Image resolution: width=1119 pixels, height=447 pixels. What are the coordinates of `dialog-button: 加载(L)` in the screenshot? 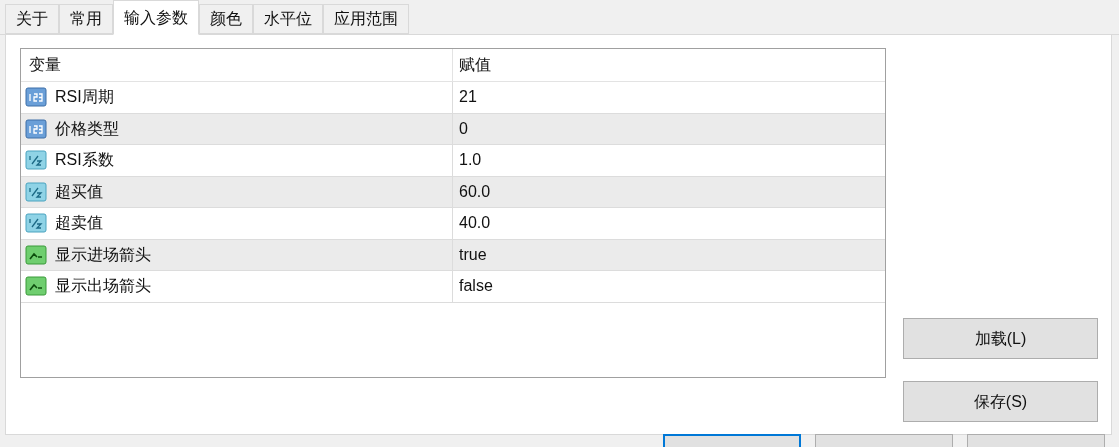 It's located at (1000, 338).